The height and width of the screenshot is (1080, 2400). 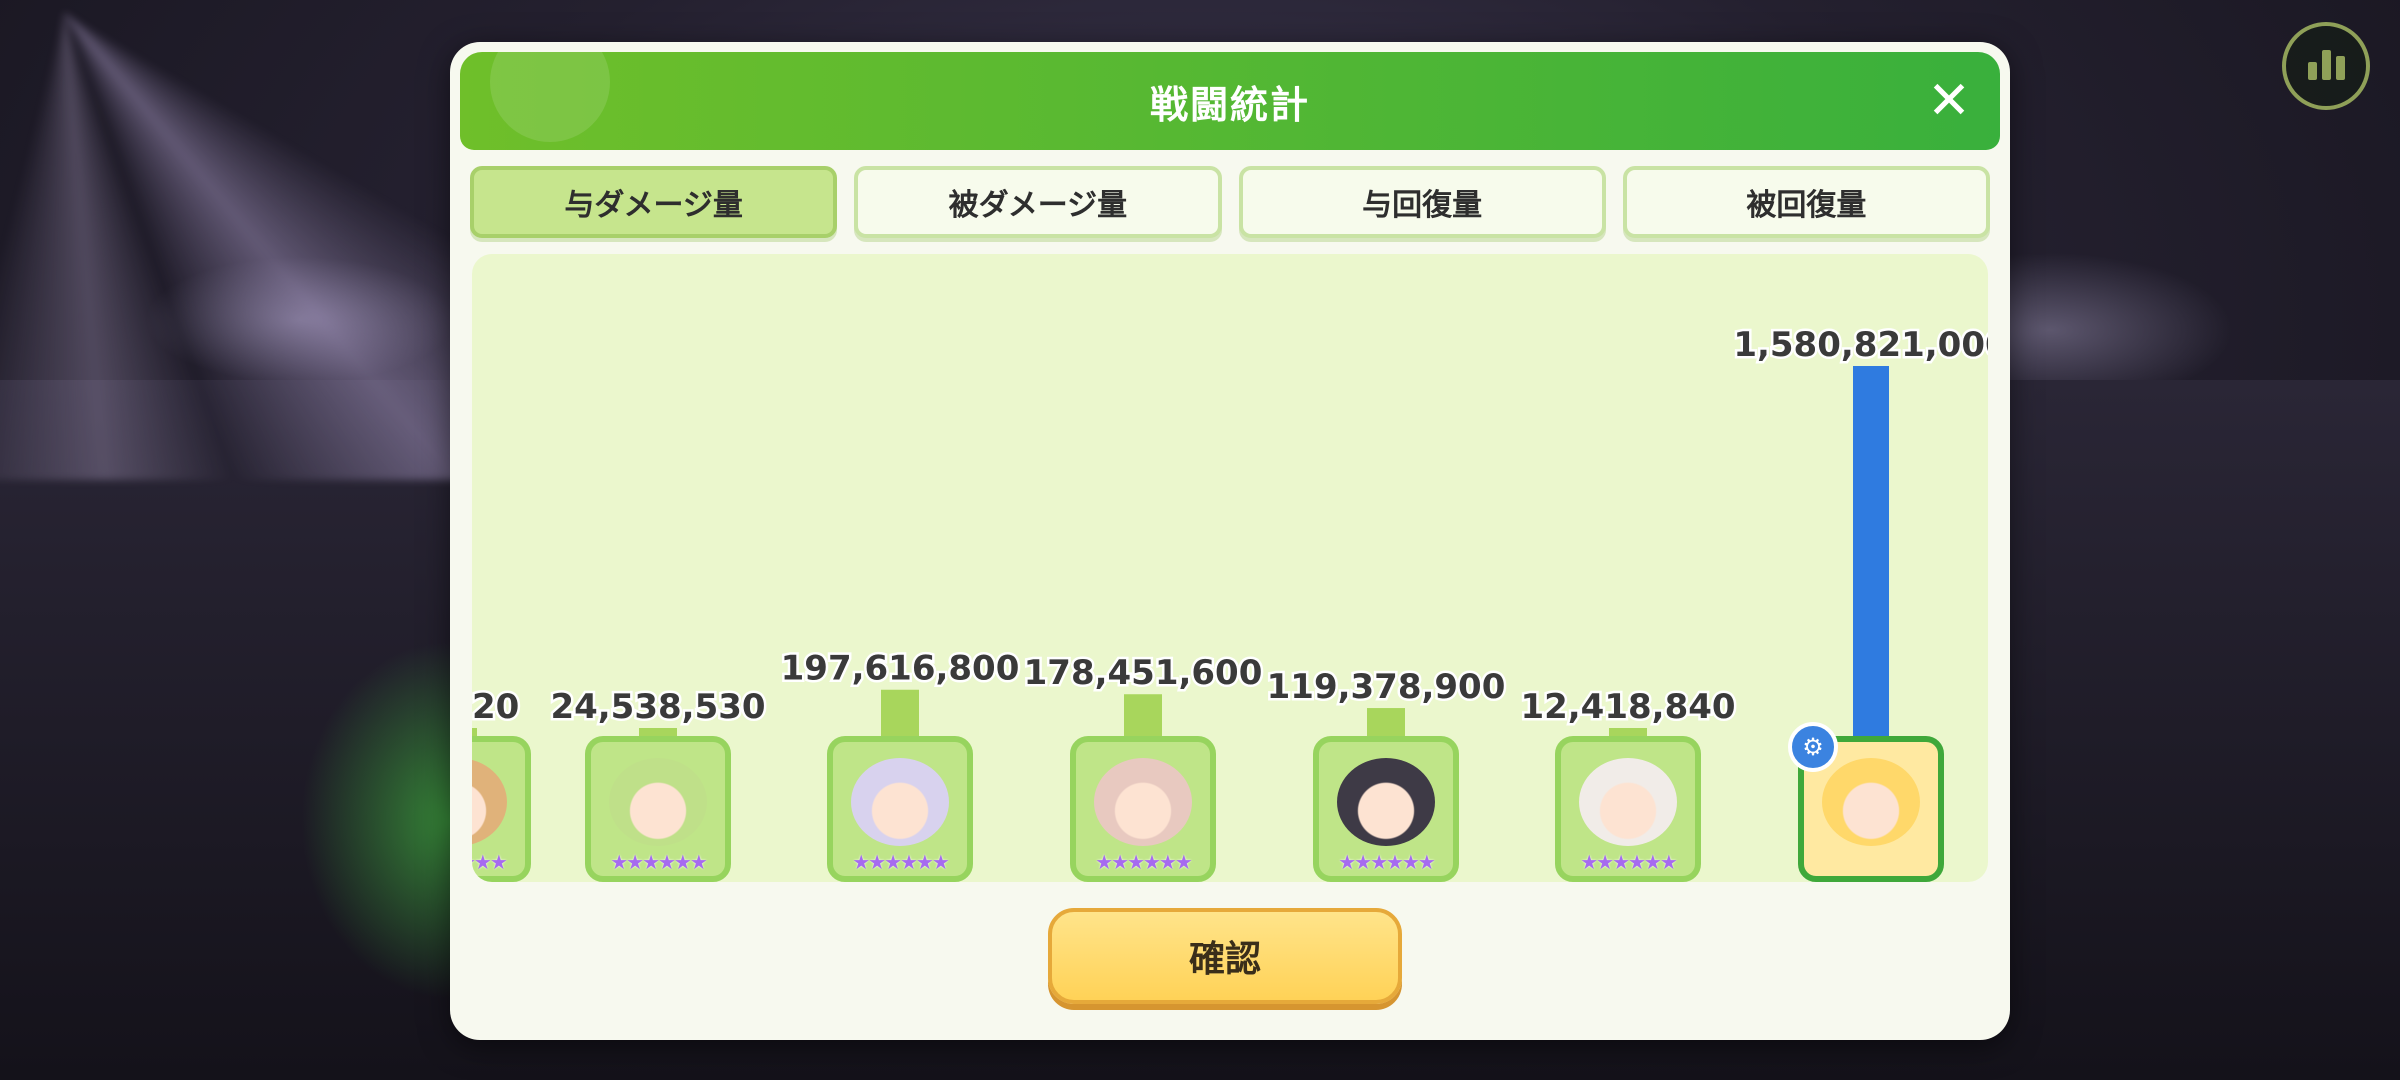 What do you see at coordinates (1806, 202) in the screenshot?
I see `tab-healing-received: 被回復量` at bounding box center [1806, 202].